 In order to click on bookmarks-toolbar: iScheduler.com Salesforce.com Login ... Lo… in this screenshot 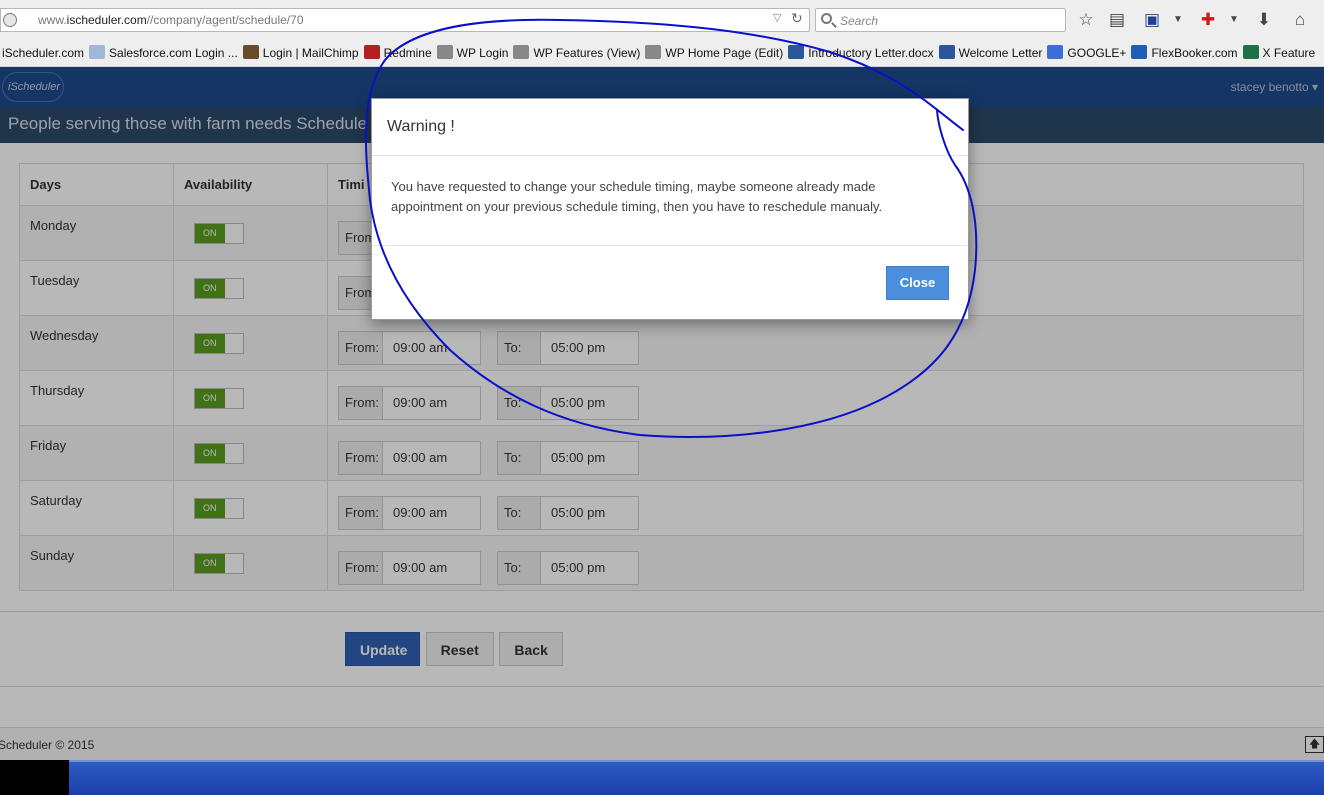, I will do `click(662, 53)`.